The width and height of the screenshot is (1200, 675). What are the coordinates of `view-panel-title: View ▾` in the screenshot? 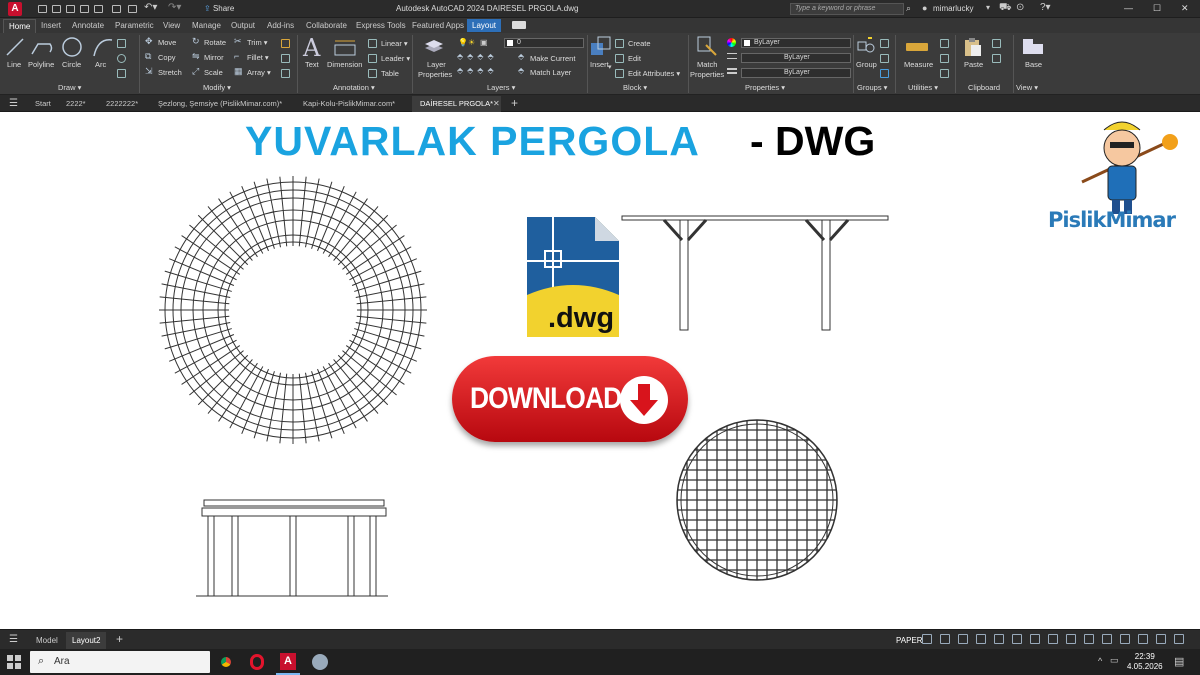 It's located at (1027, 87).